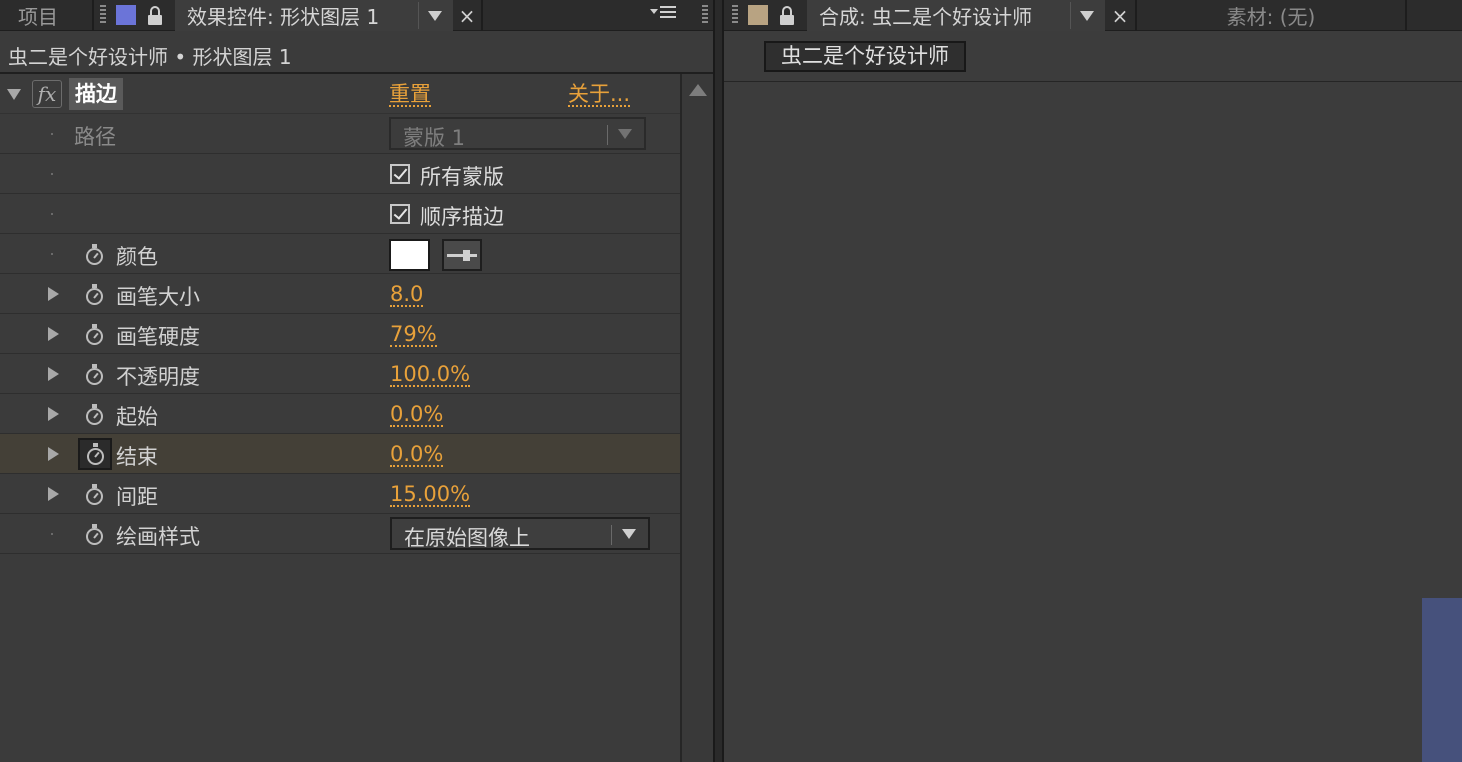  What do you see at coordinates (731, 15) in the screenshot?
I see `panel-tab-bar: 项目 效果控件: 形状图层 1 × 合成: 虫二是个好设计师 × 素材: (无)` at bounding box center [731, 15].